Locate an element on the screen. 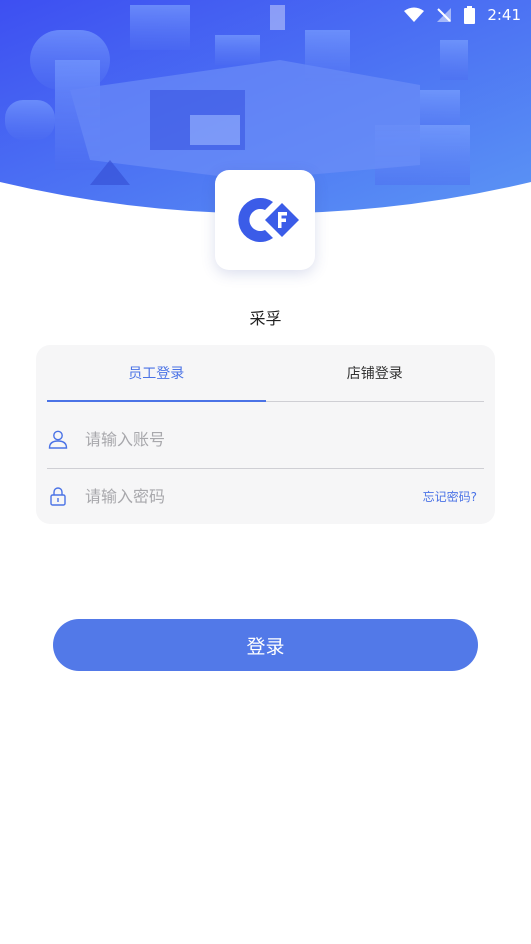  no-signal-icon is located at coordinates (444, 15).